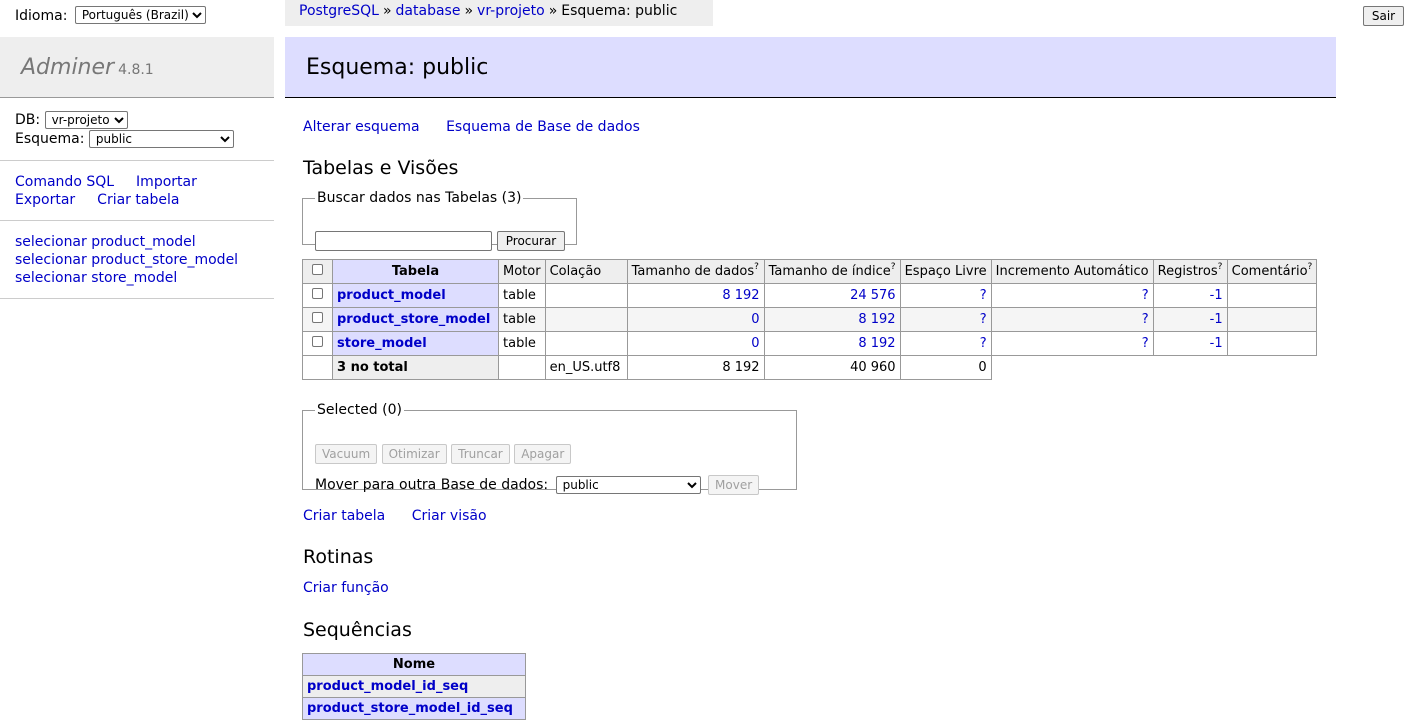 The image size is (1423, 722). I want to click on move-target-select: public, so click(628, 485).